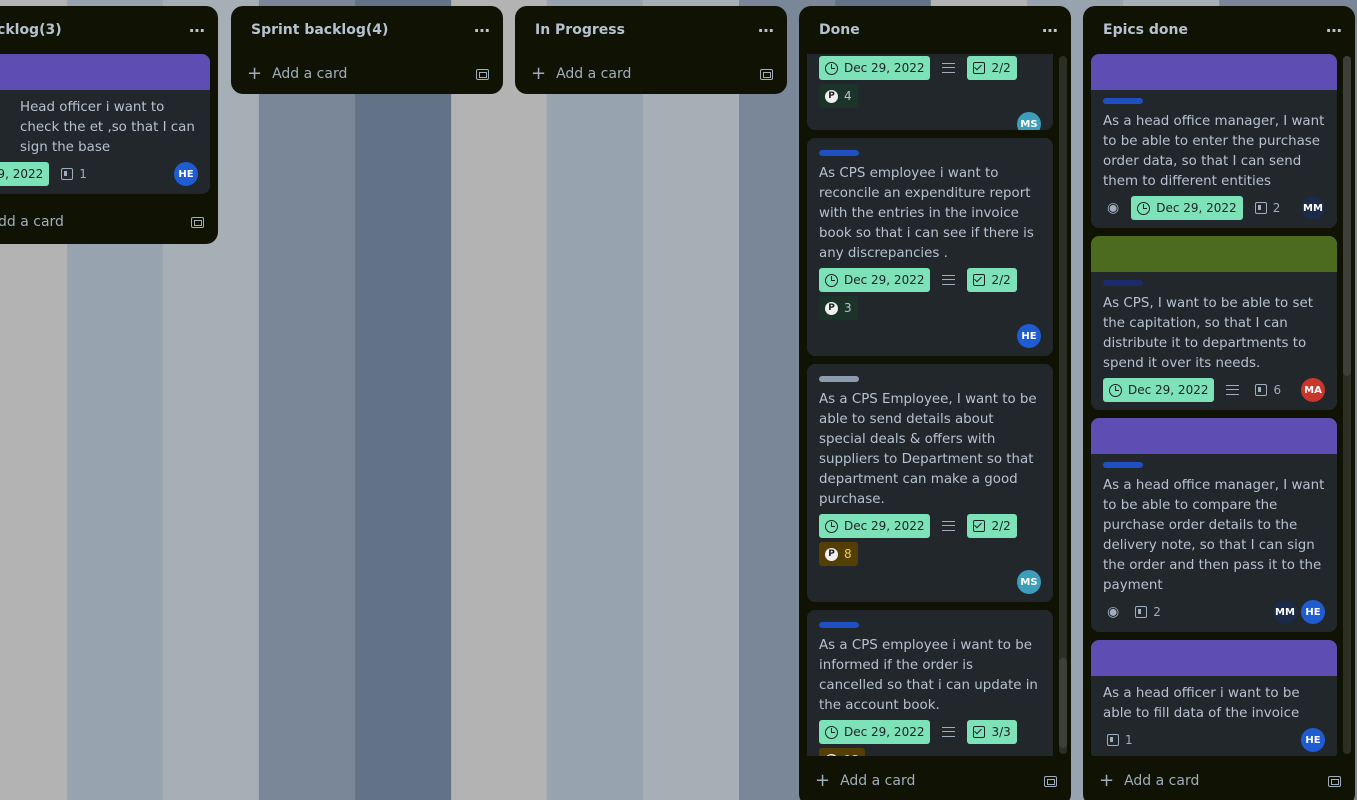  Describe the element at coordinates (32, 222) in the screenshot. I see `add-card-button: dd a card` at that location.